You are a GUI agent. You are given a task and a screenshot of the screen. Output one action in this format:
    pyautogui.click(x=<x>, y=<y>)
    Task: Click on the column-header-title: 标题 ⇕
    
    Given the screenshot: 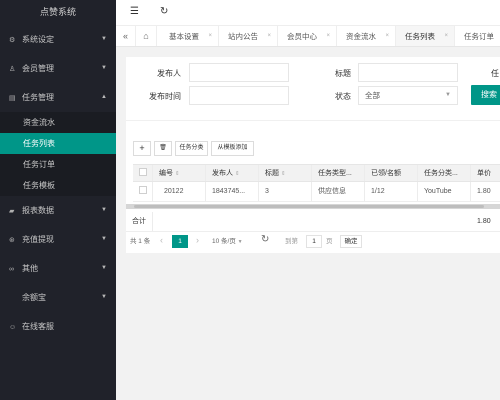 What is the action you would take?
    pyautogui.click(x=285, y=173)
    